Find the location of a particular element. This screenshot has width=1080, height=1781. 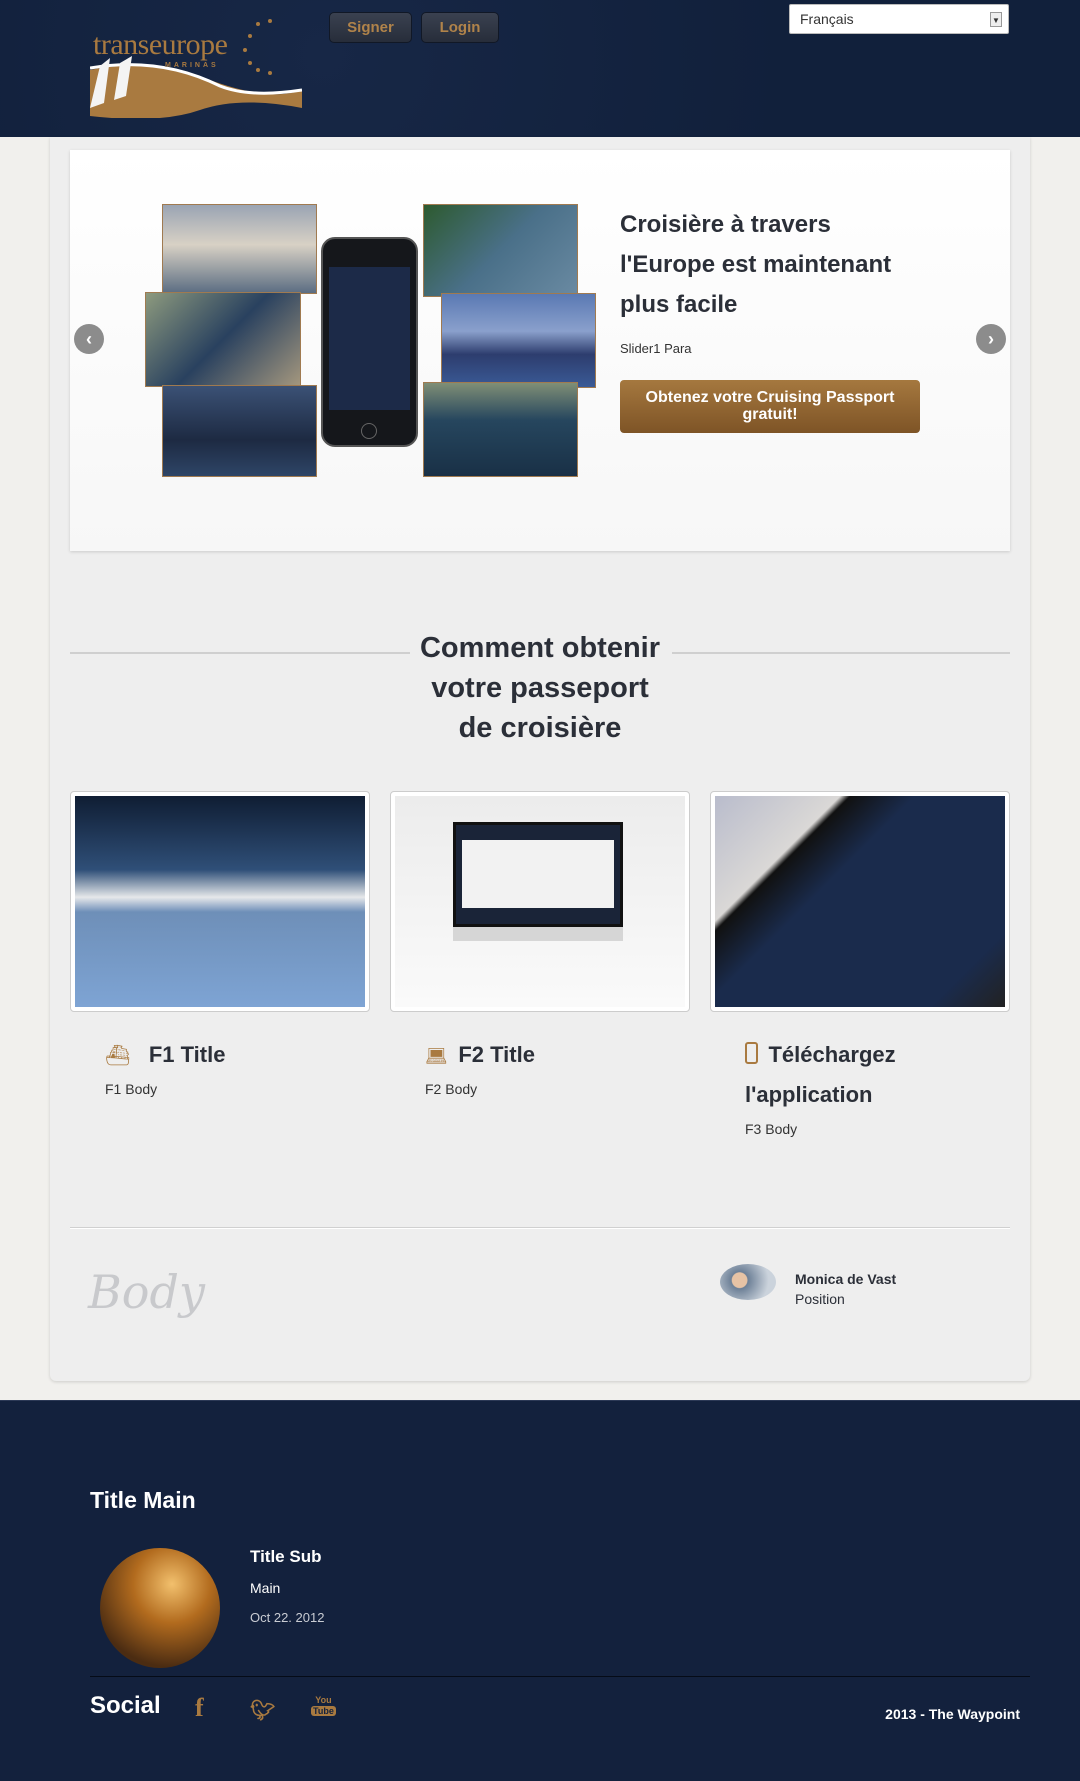

youtube-icon: You Tube is located at coordinates (323, 1706).